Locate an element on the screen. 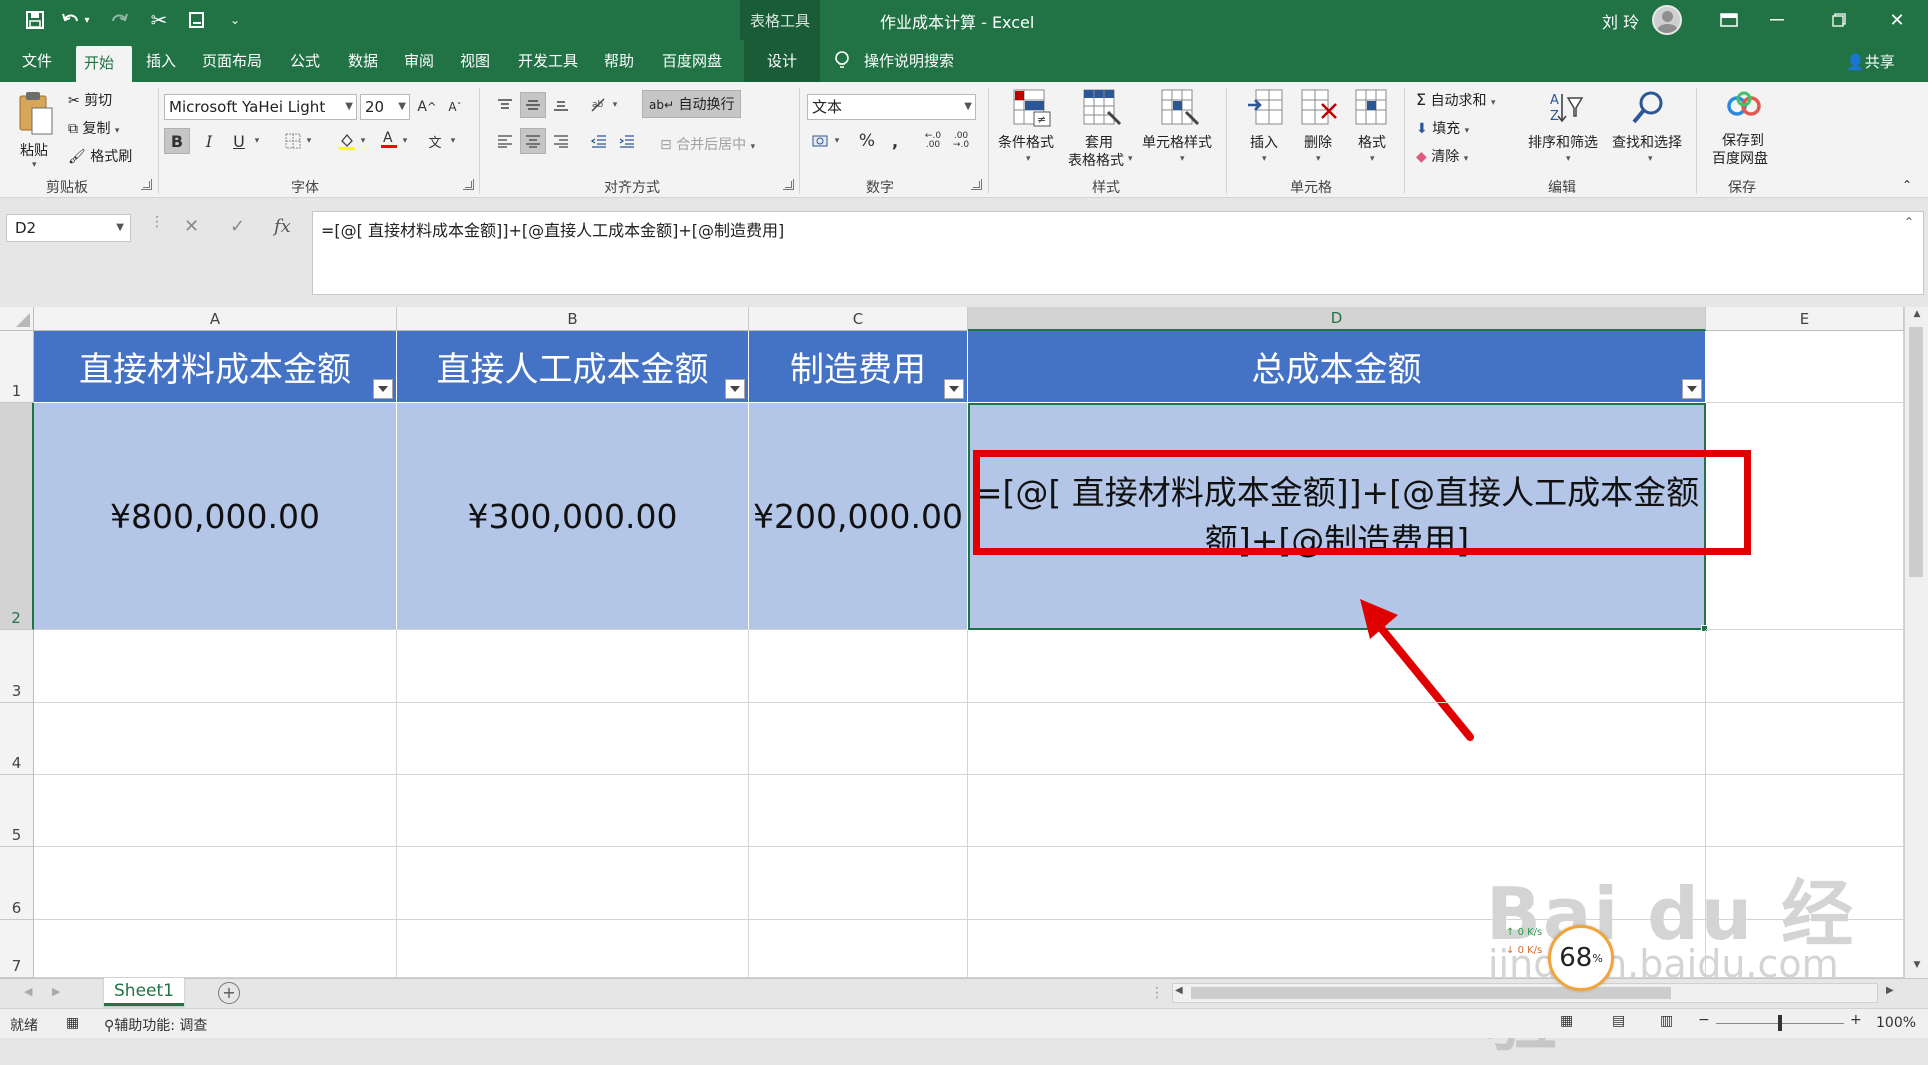  cell-d5 is located at coordinates (1337, 811).